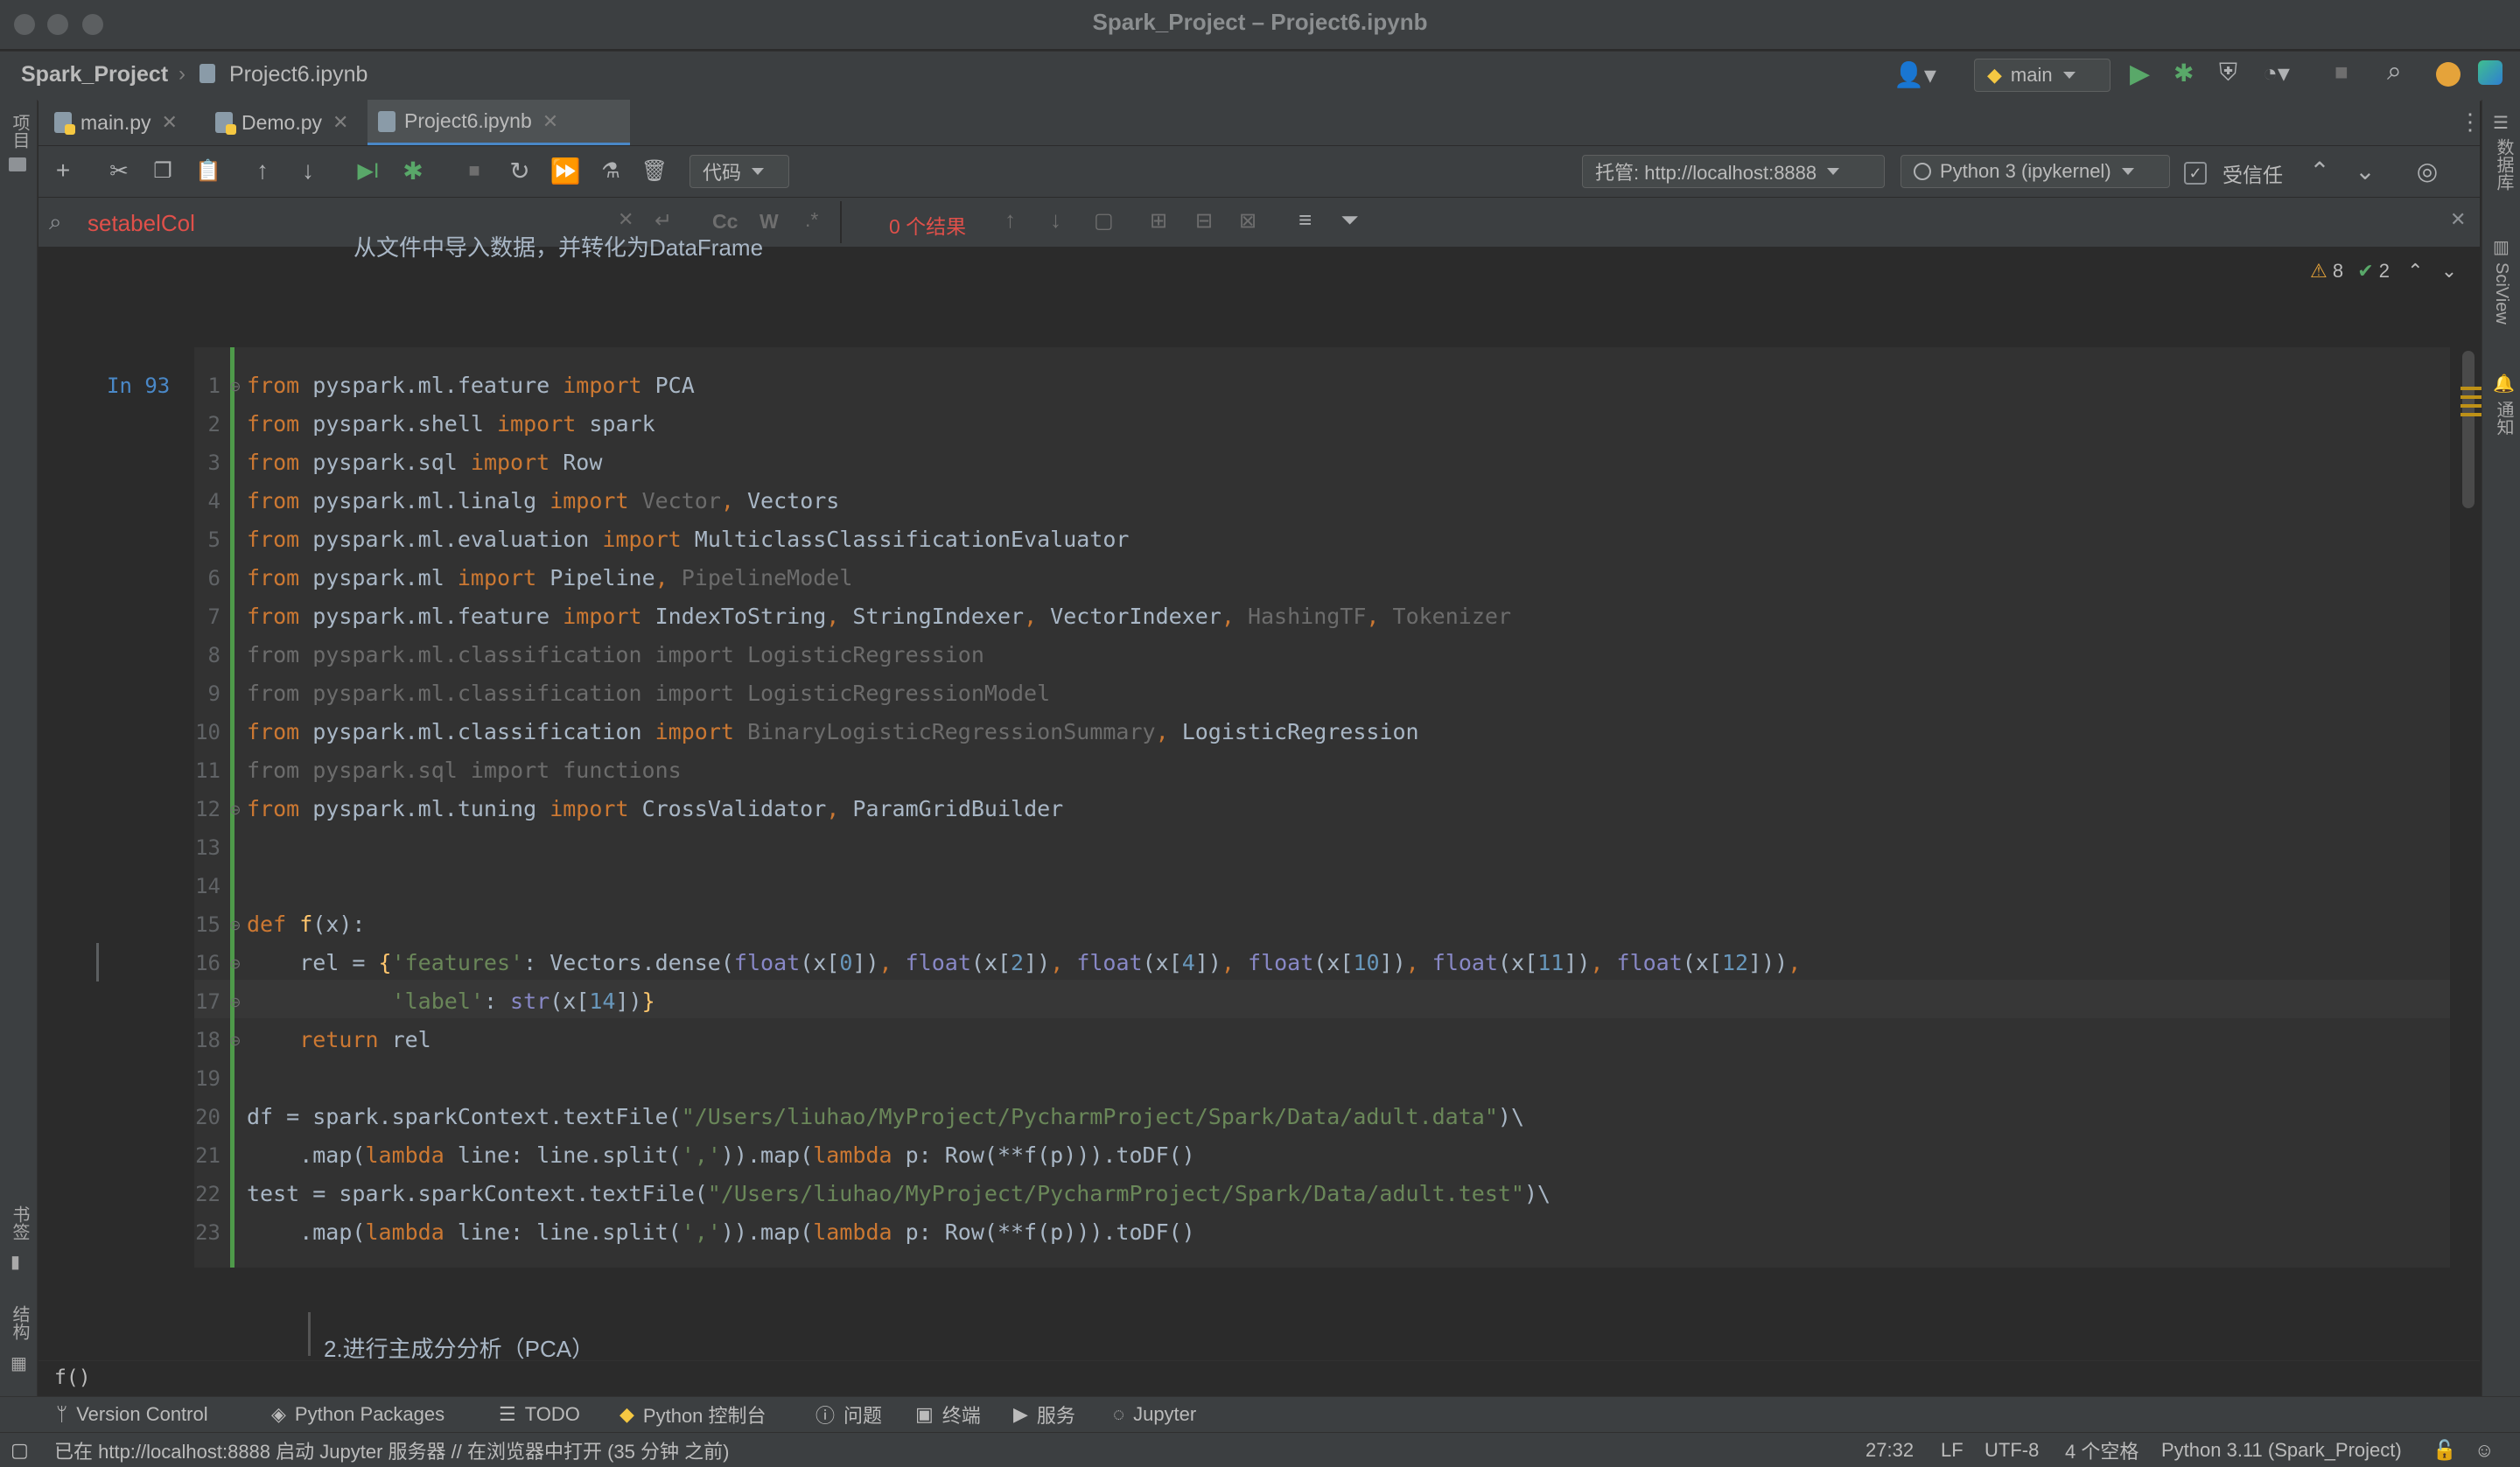  Describe the element at coordinates (132, 1414) in the screenshot. I see `tool-version-control: ᛘ Version Control` at that location.